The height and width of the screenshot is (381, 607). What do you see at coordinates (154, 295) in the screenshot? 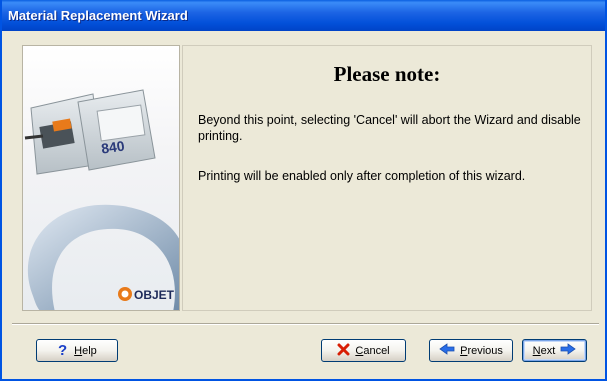
I see `logo-text: OBJET` at bounding box center [154, 295].